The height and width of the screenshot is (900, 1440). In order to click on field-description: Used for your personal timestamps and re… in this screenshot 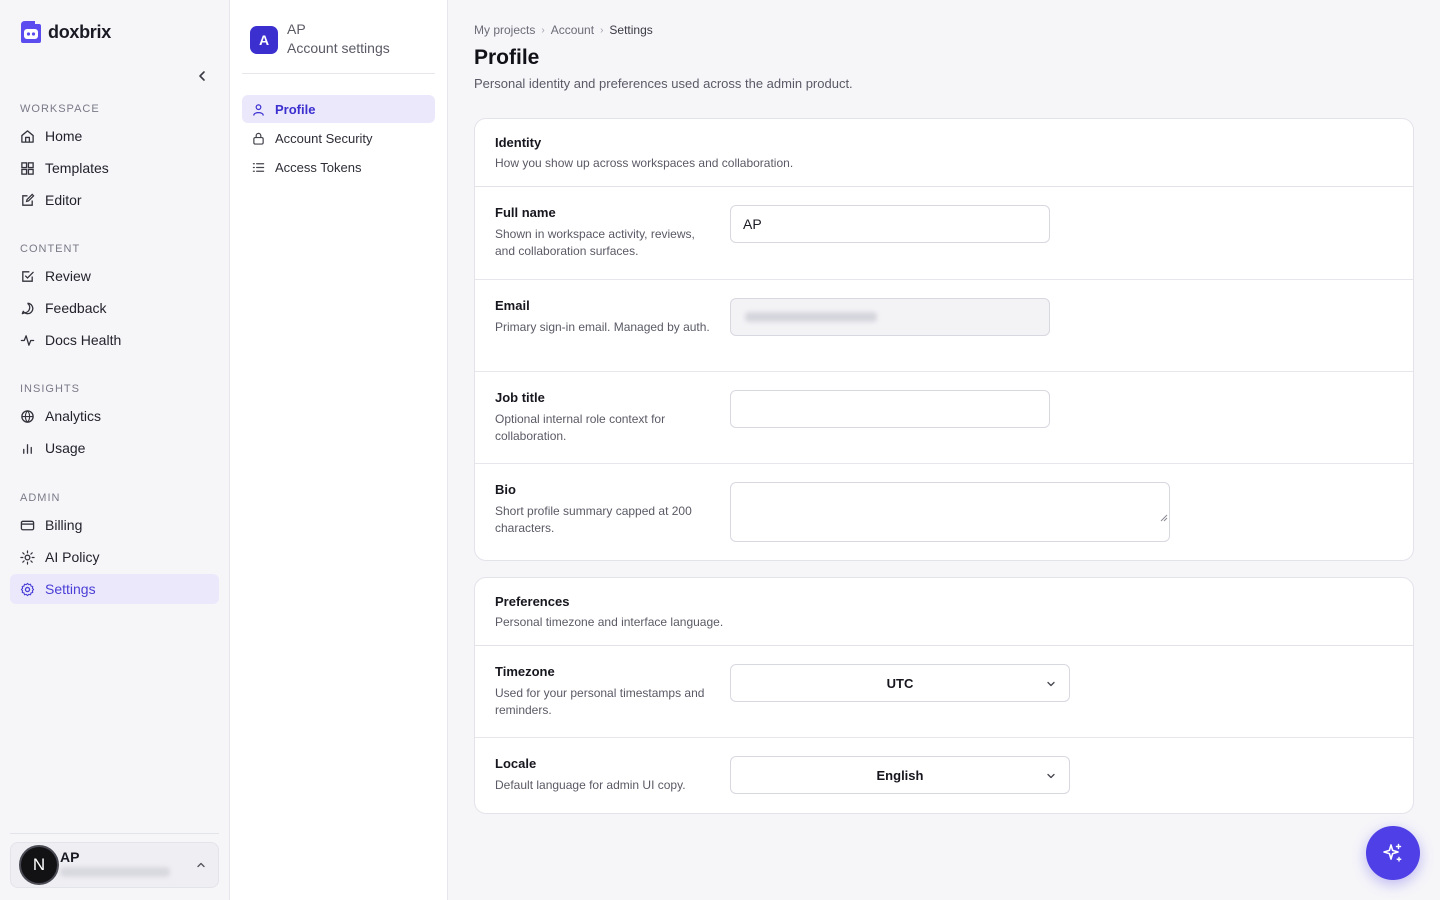, I will do `click(600, 701)`.